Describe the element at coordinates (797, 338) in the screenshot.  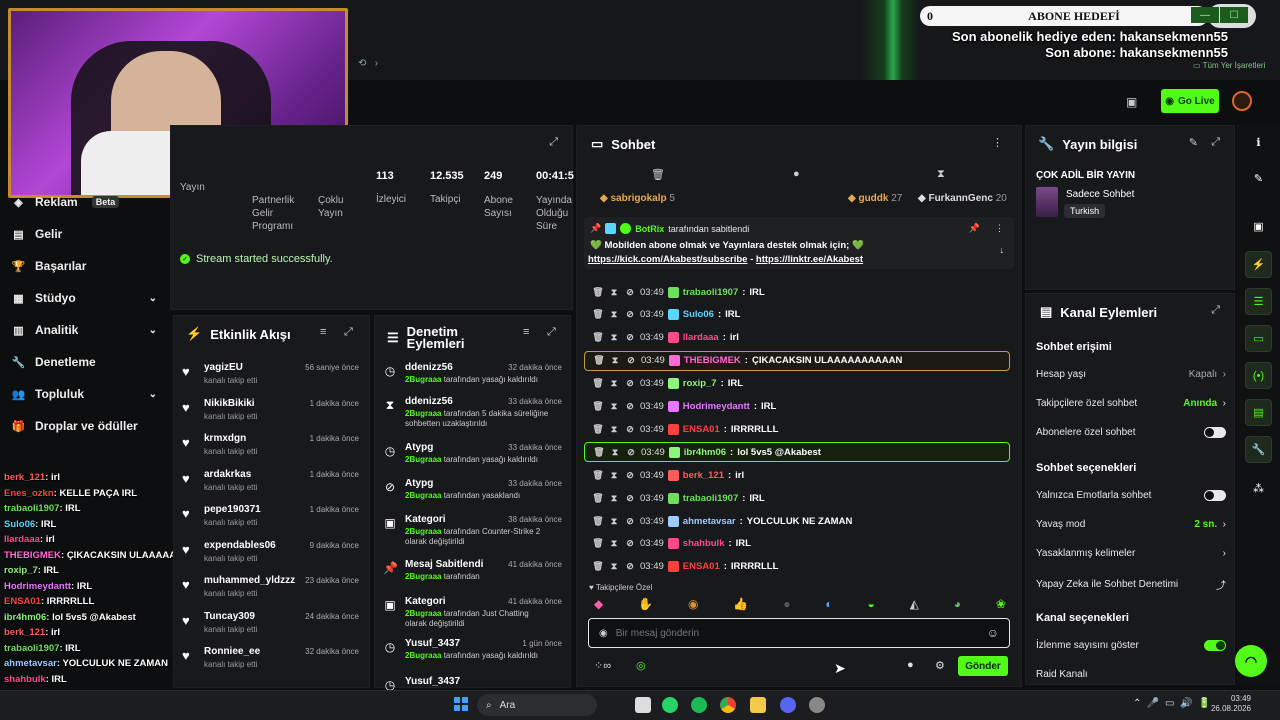
I see `chat-message: 🗑 ⧗ ⊘ 03:49 llardaaa: irl` at that location.